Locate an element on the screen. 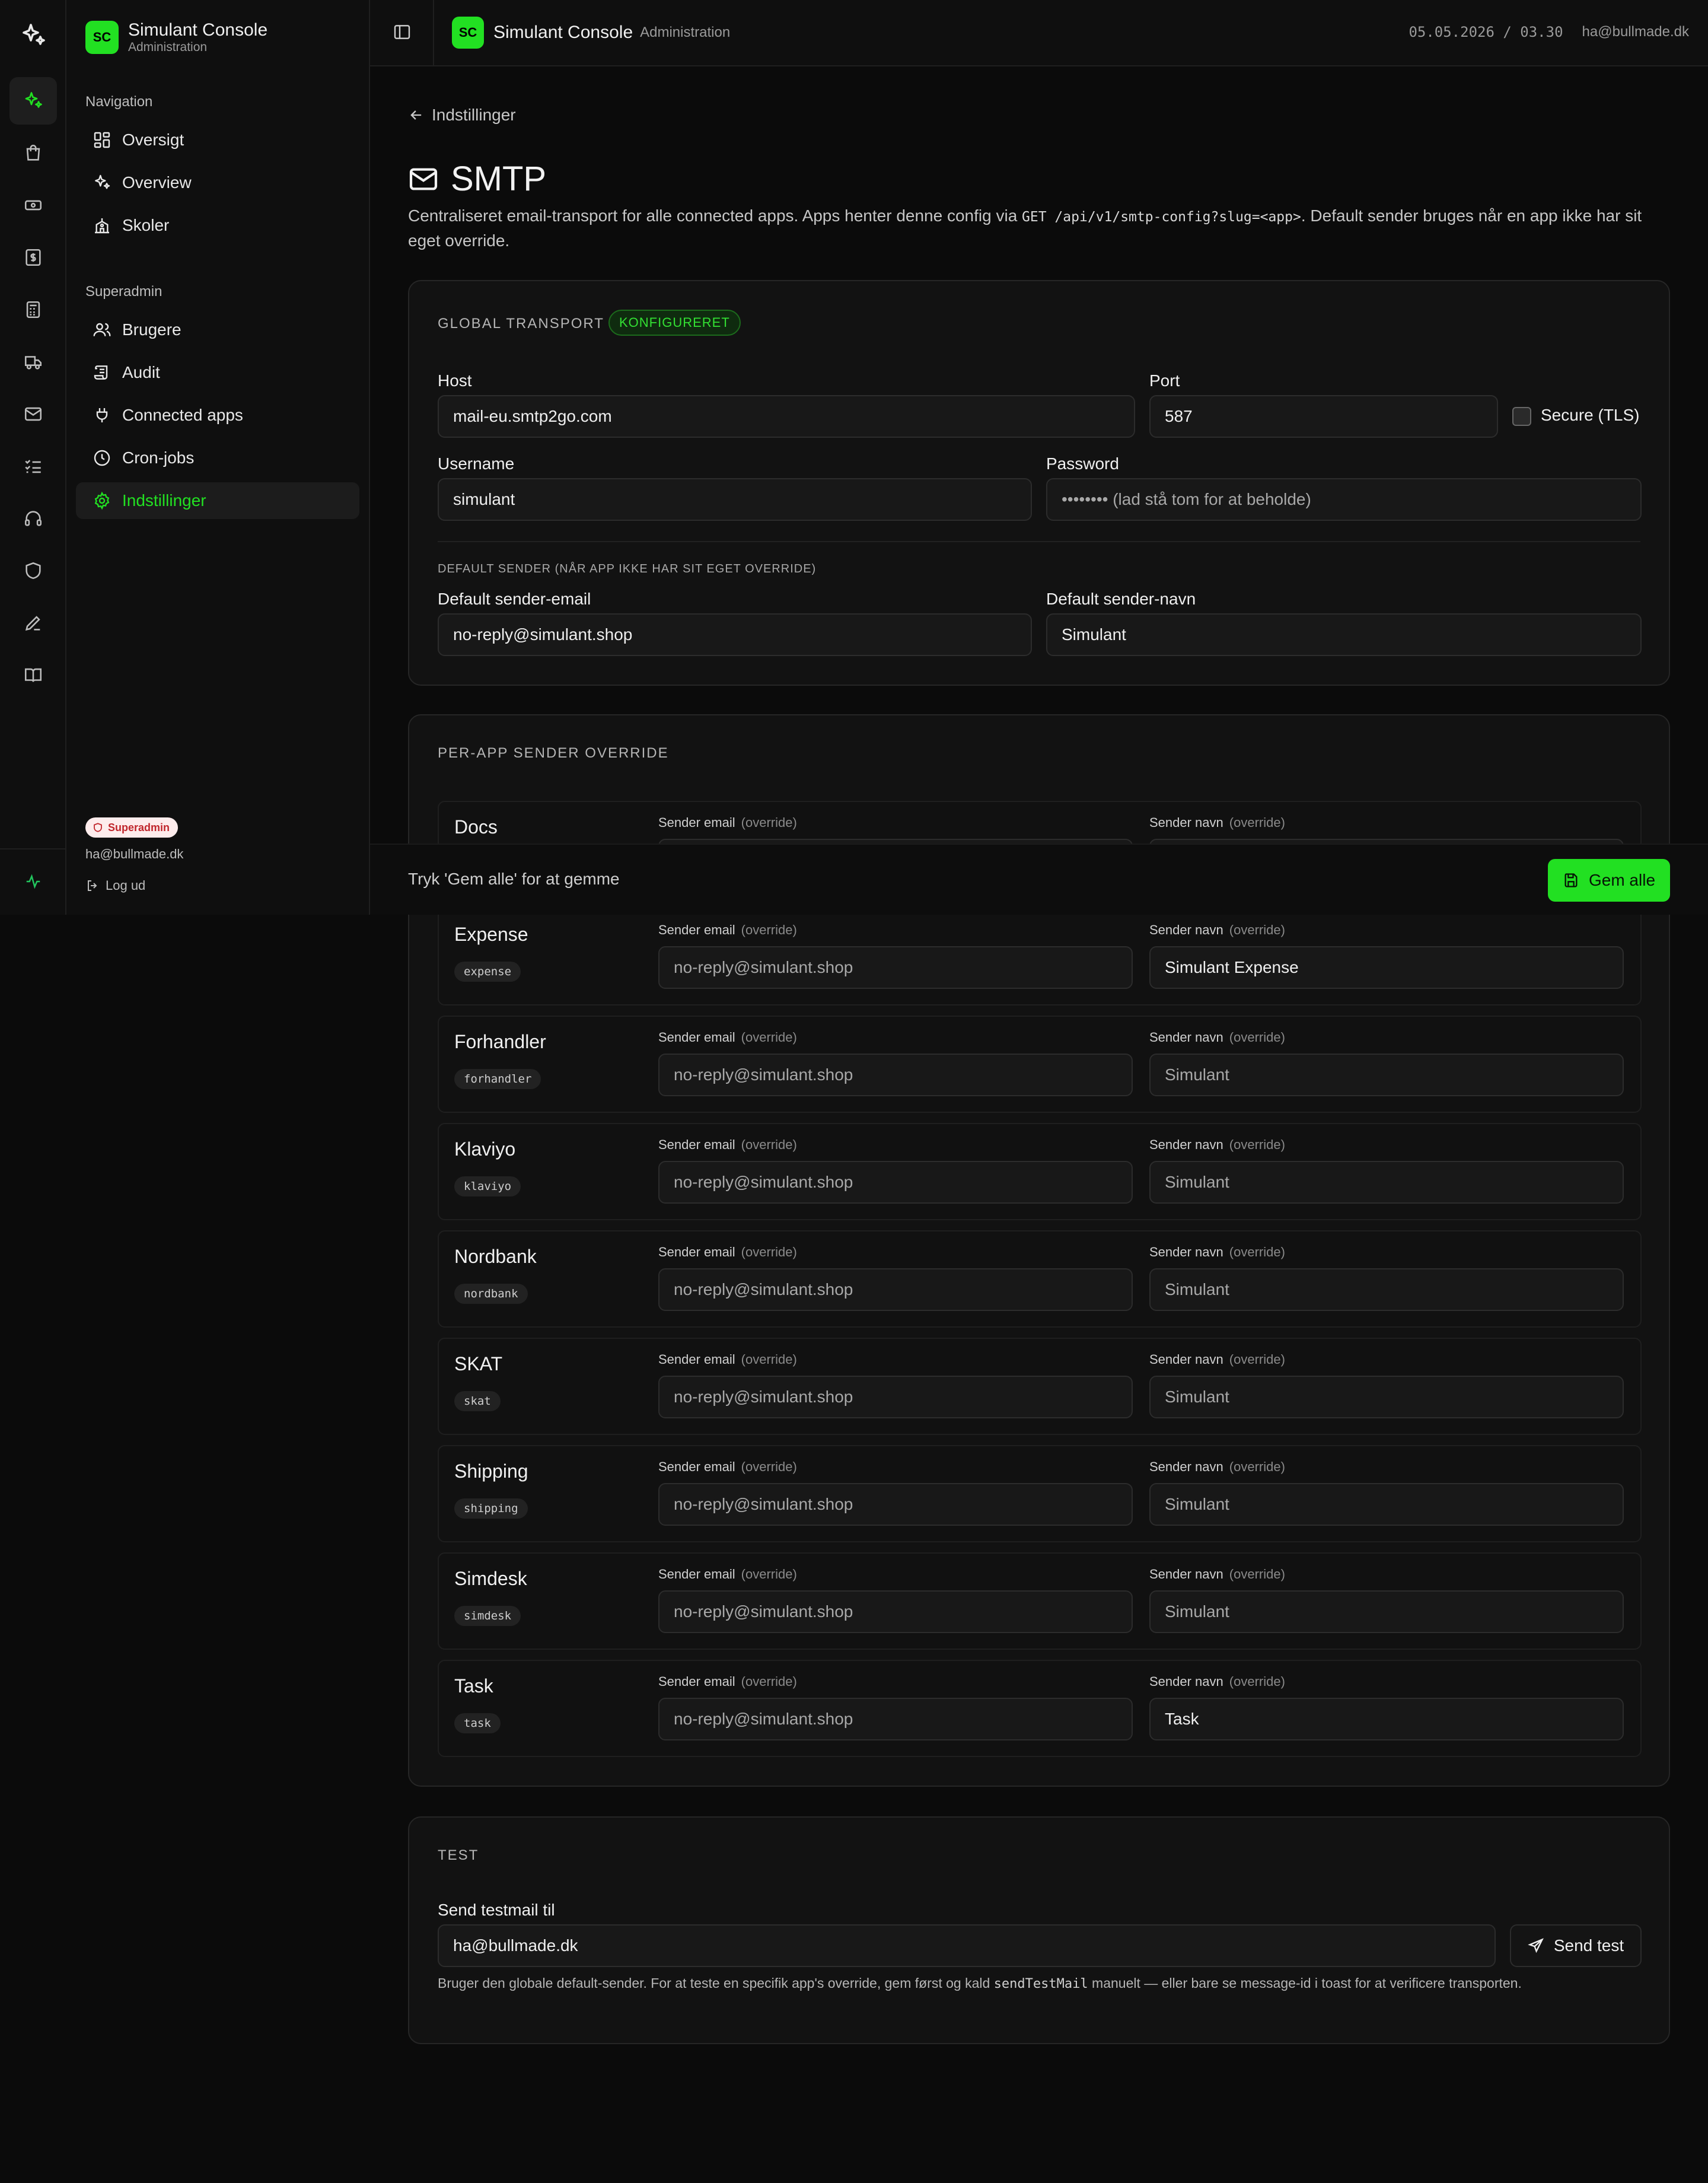 This screenshot has height=2183, width=1708. sidebar-item-skoler: Skoler is located at coordinates (217, 225).